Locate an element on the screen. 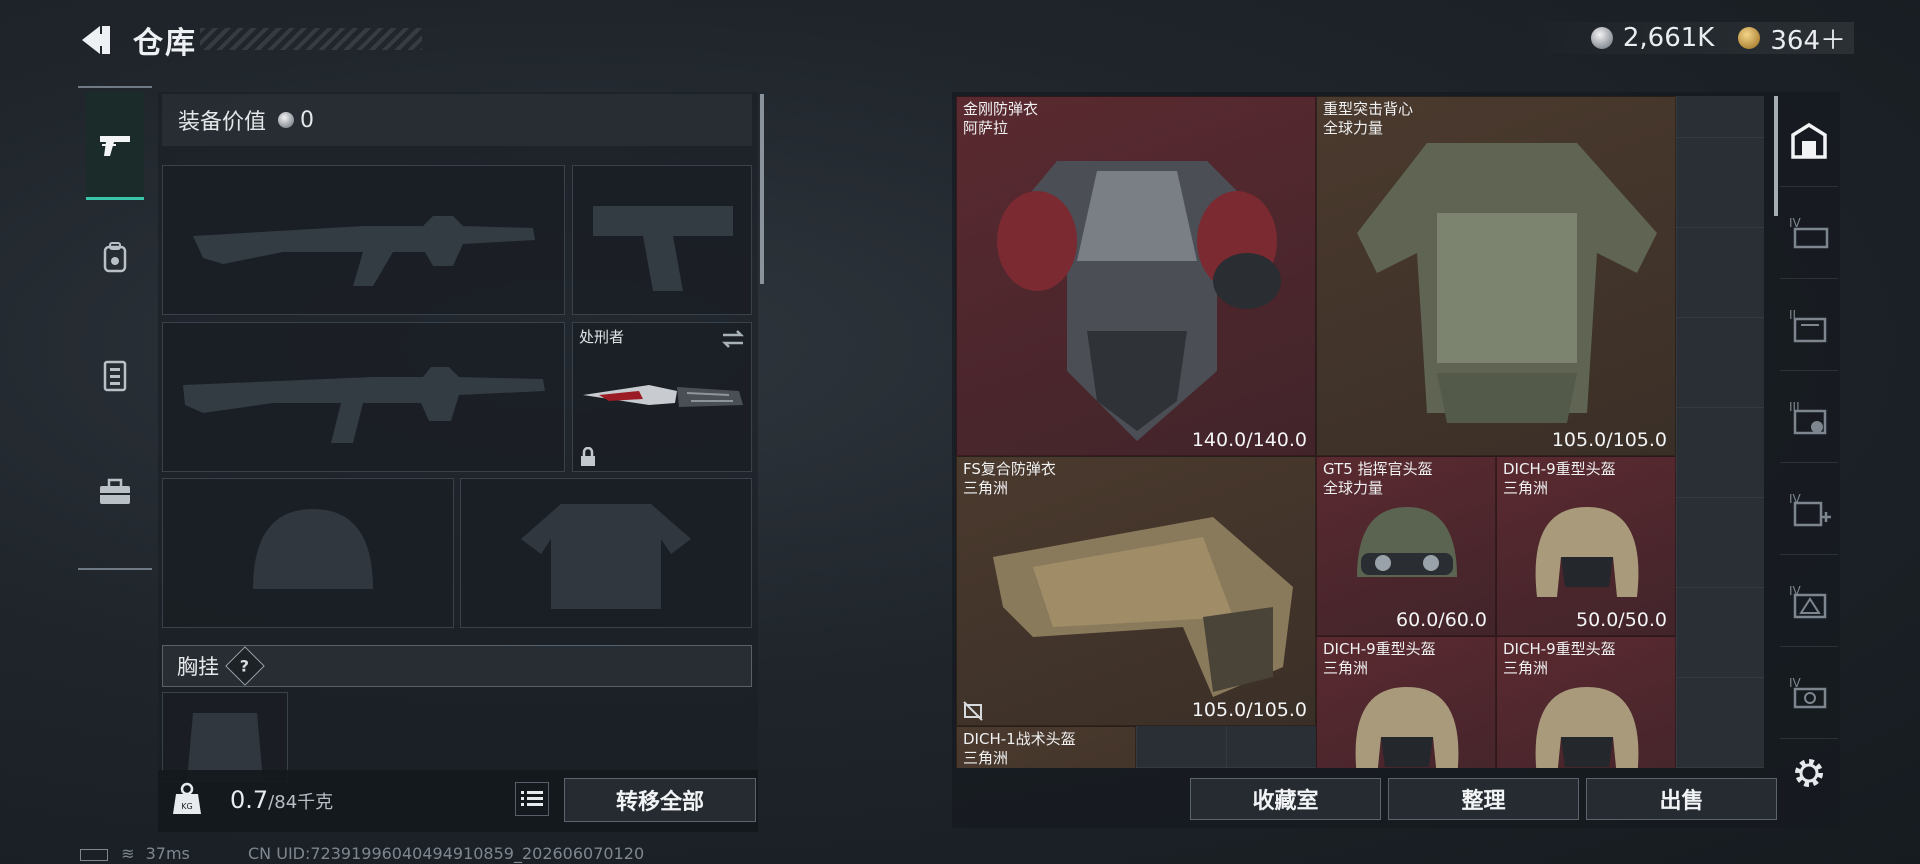  primary-weapon-slot is located at coordinates (363, 240).